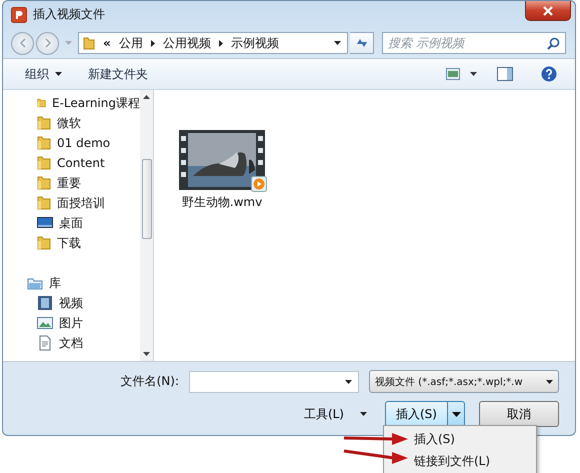 Image resolution: width=580 pixels, height=473 pixels. I want to click on menu-item: 链接到文件(L), so click(475, 461).